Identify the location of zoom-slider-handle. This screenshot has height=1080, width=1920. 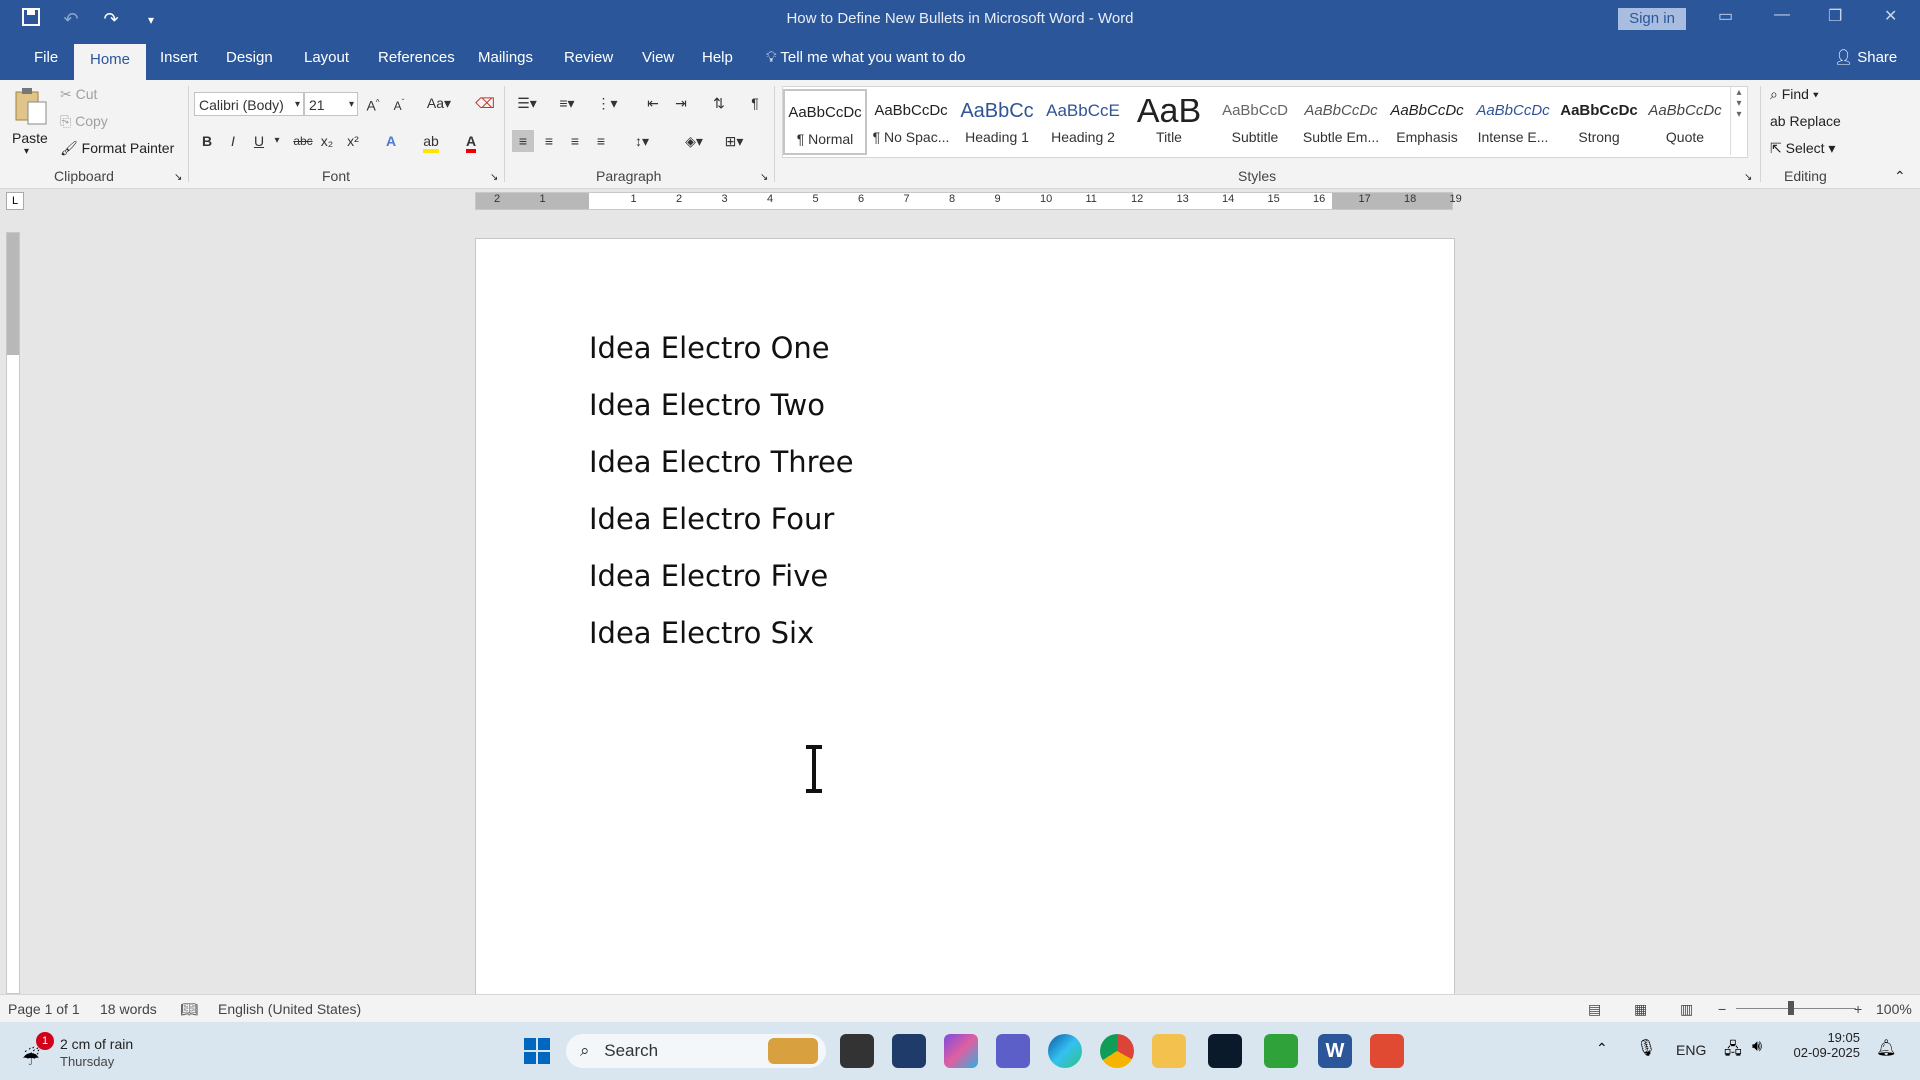
(1791, 1008).